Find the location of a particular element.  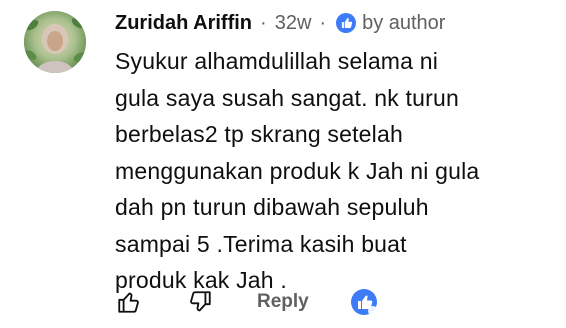

like-button is located at coordinates (129, 302).